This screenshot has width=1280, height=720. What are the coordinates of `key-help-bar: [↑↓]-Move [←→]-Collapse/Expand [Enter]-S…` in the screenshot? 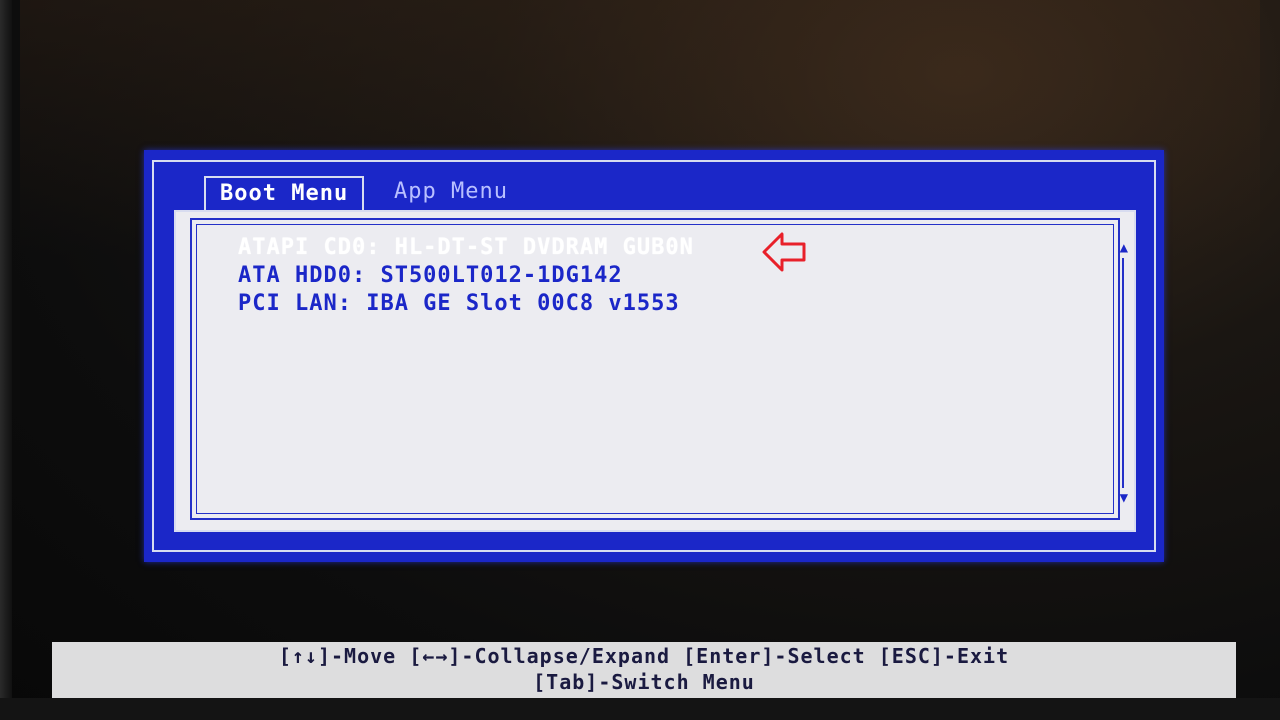 It's located at (644, 670).